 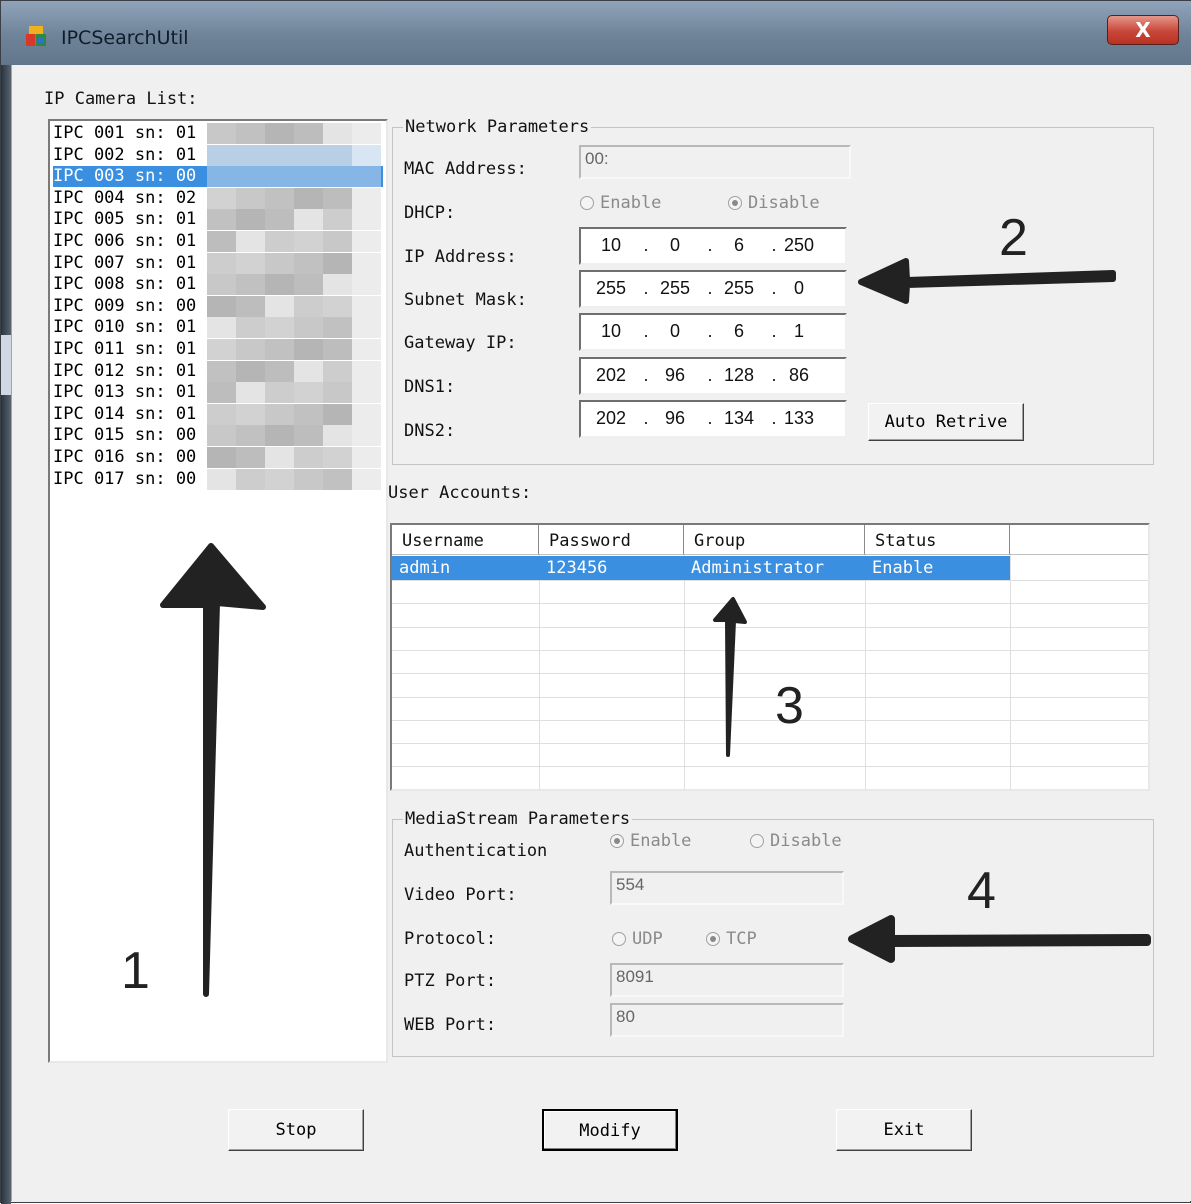 I want to click on annotation-label-4: 4, so click(x=981, y=891).